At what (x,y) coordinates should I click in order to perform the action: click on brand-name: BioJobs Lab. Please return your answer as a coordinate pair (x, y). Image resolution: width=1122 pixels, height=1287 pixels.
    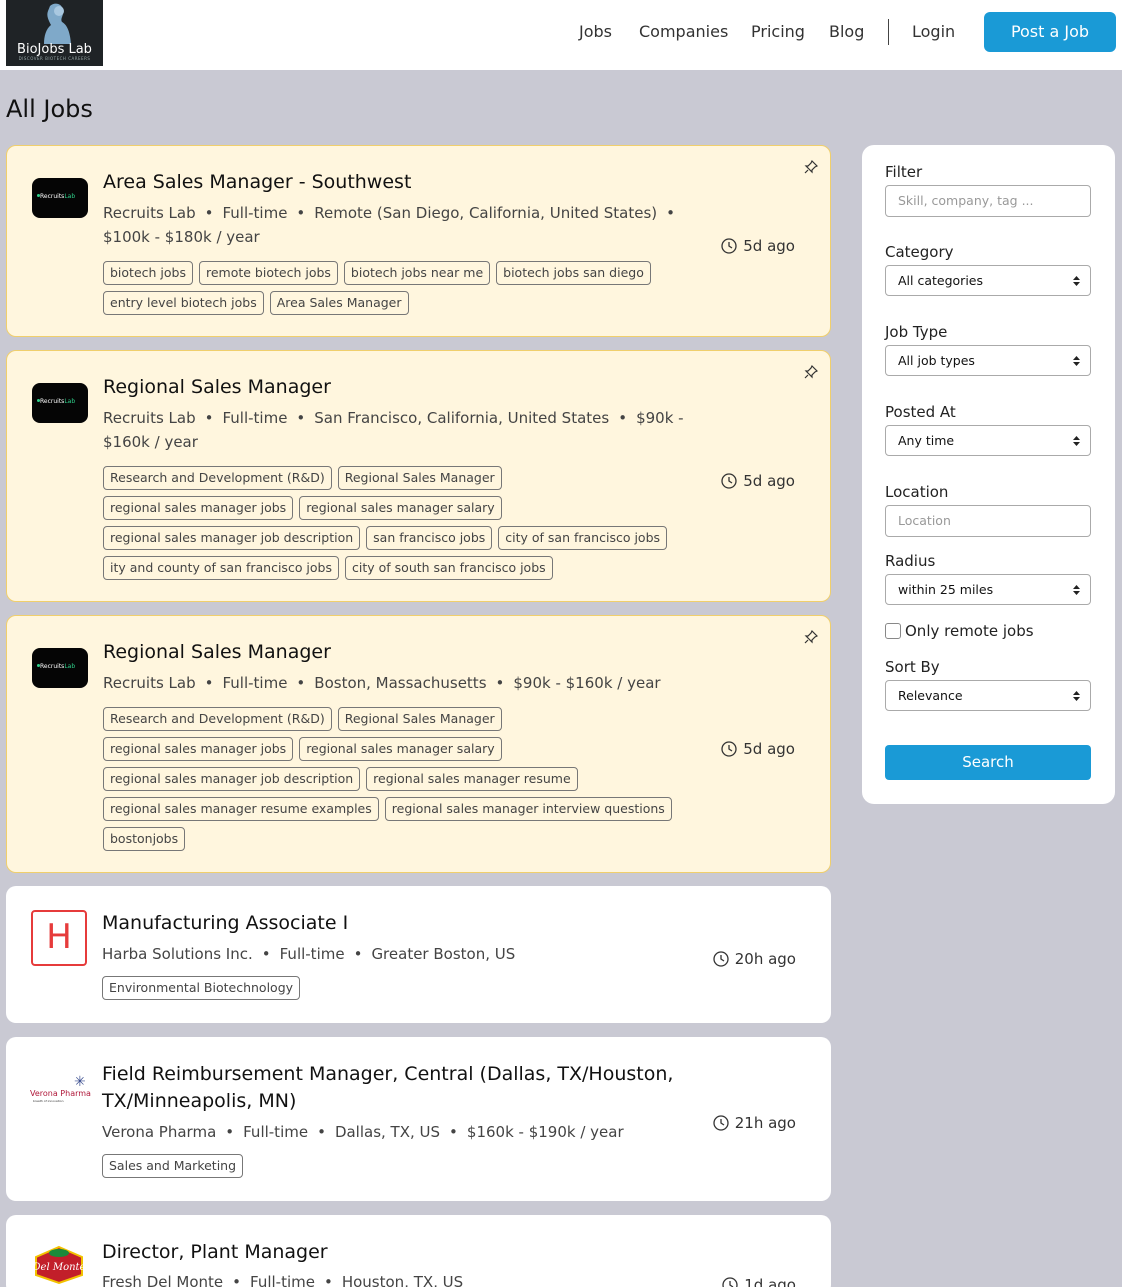
    Looking at the image, I should click on (54, 49).